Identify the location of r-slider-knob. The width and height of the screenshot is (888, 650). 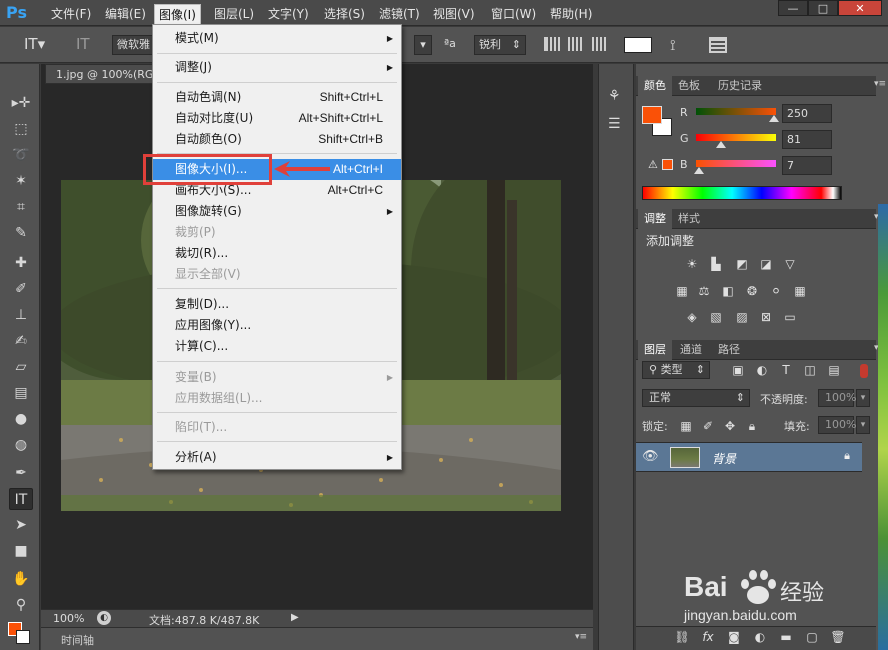
(774, 118).